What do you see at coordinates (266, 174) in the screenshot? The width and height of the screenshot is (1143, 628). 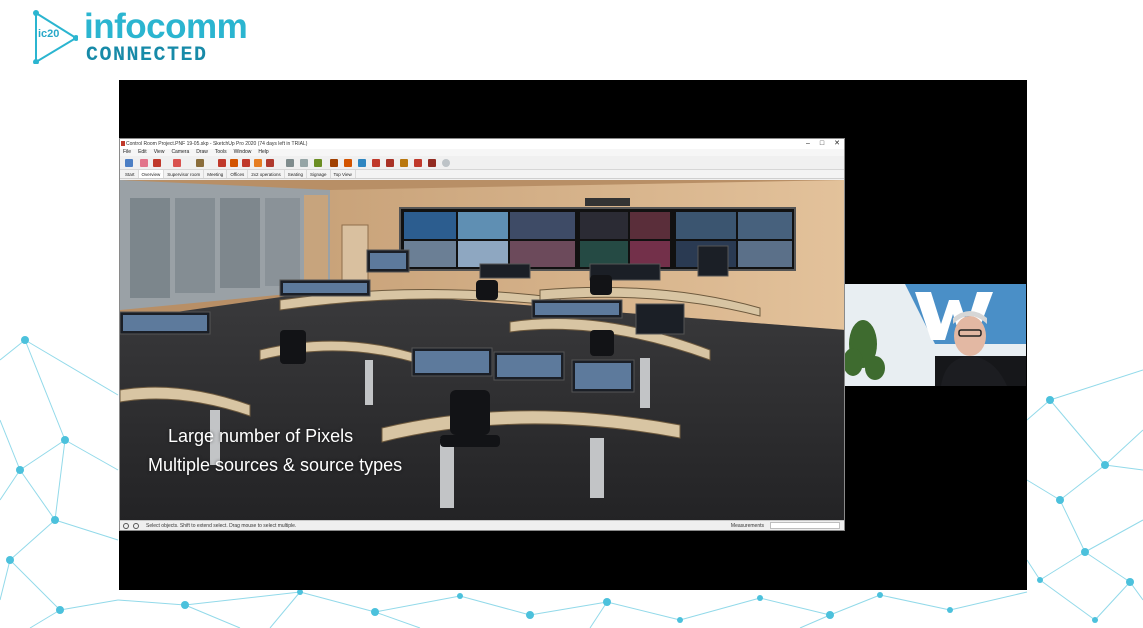 I see `tab-2x2-operations: 2x2 operations` at bounding box center [266, 174].